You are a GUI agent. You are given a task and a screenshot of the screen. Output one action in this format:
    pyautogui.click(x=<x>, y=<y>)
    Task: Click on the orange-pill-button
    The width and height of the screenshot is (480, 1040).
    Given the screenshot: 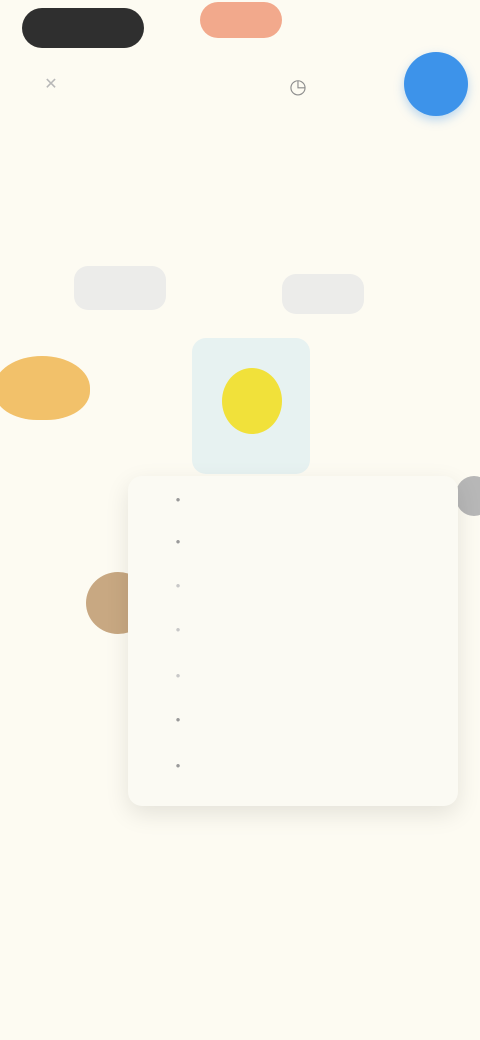 What is the action you would take?
    pyautogui.click(x=241, y=20)
    